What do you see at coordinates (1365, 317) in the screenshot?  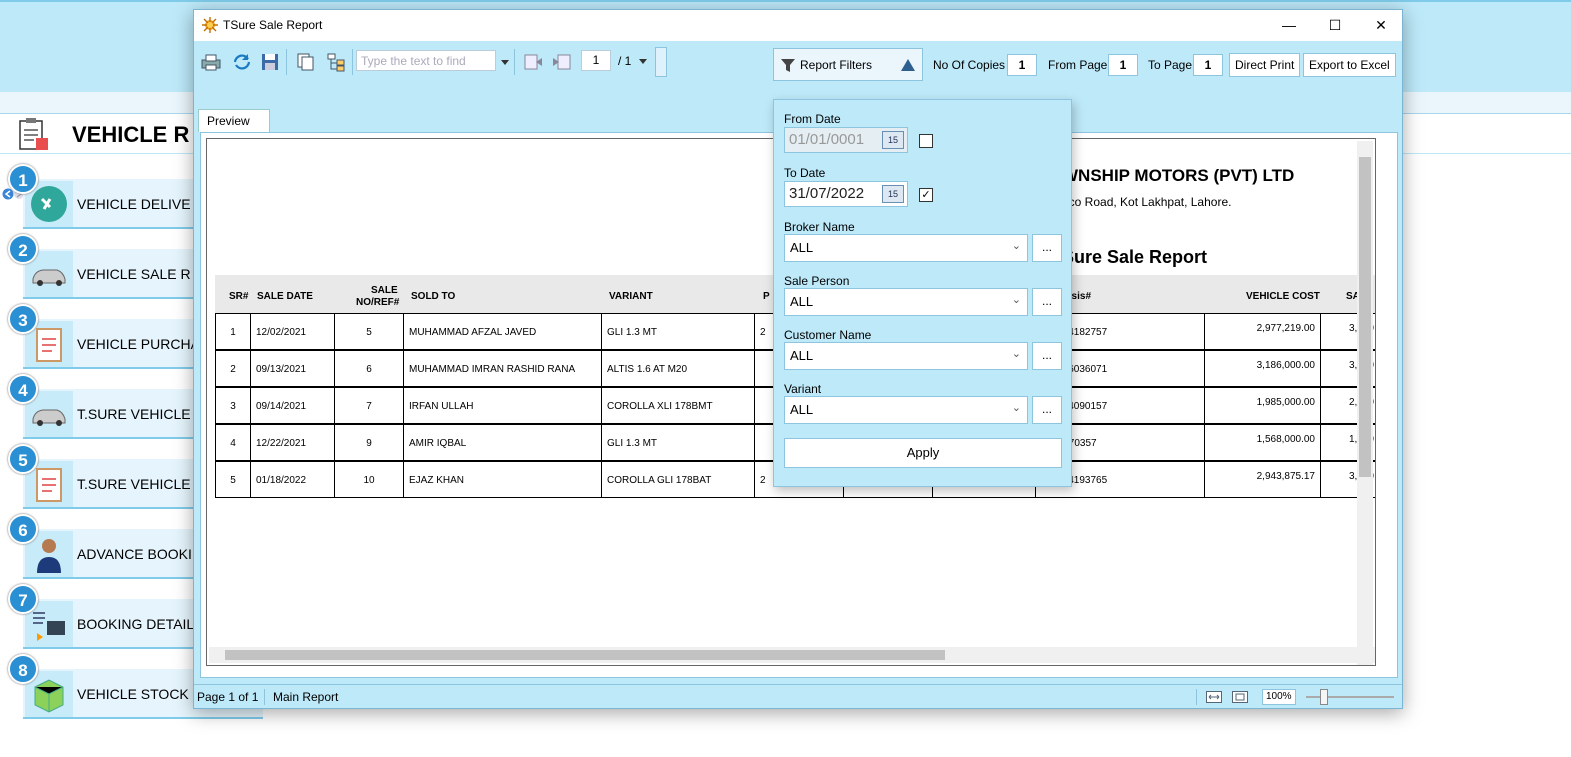 I see `vertical-scroll-thumb` at bounding box center [1365, 317].